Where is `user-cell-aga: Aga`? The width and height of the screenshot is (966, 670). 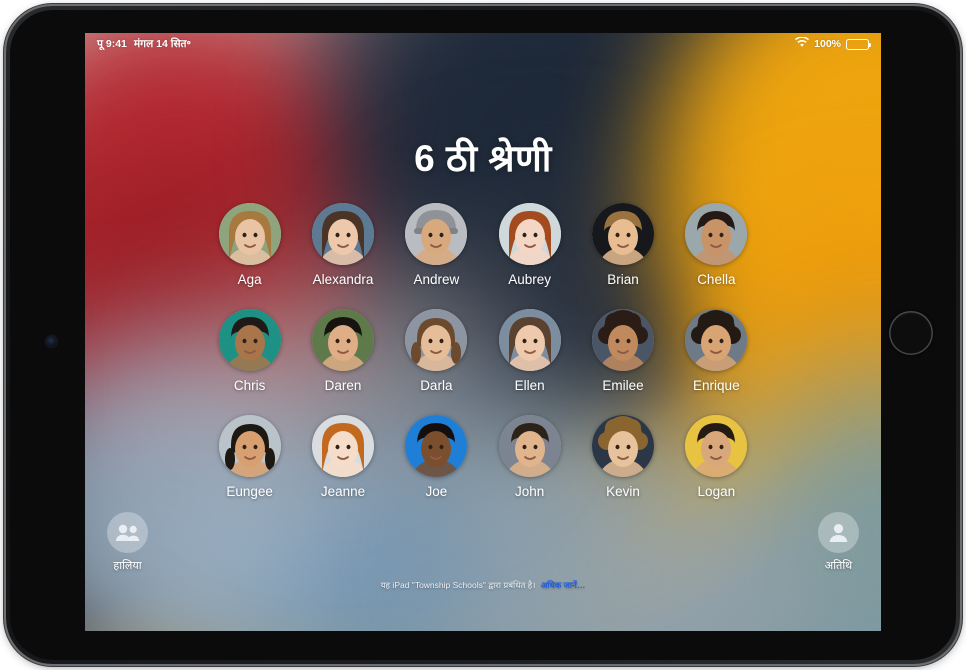 user-cell-aga: Aga is located at coordinates (249, 245).